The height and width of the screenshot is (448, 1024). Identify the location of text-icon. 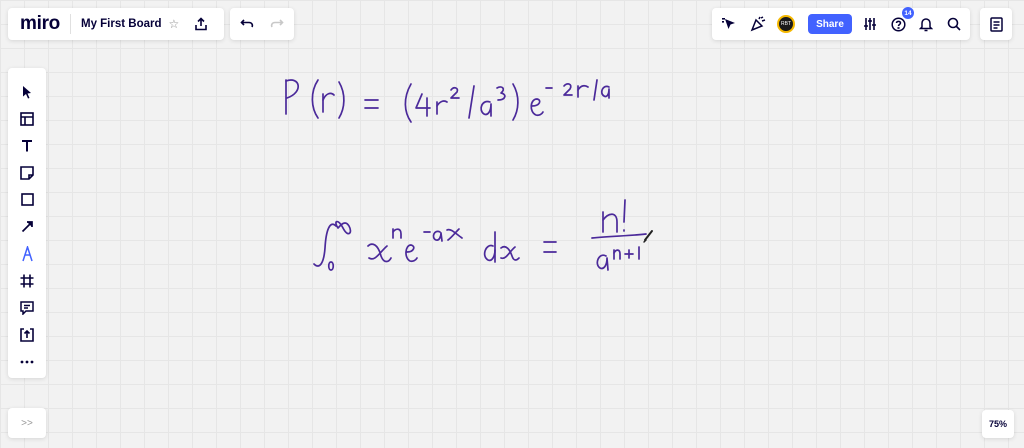
(27, 146).